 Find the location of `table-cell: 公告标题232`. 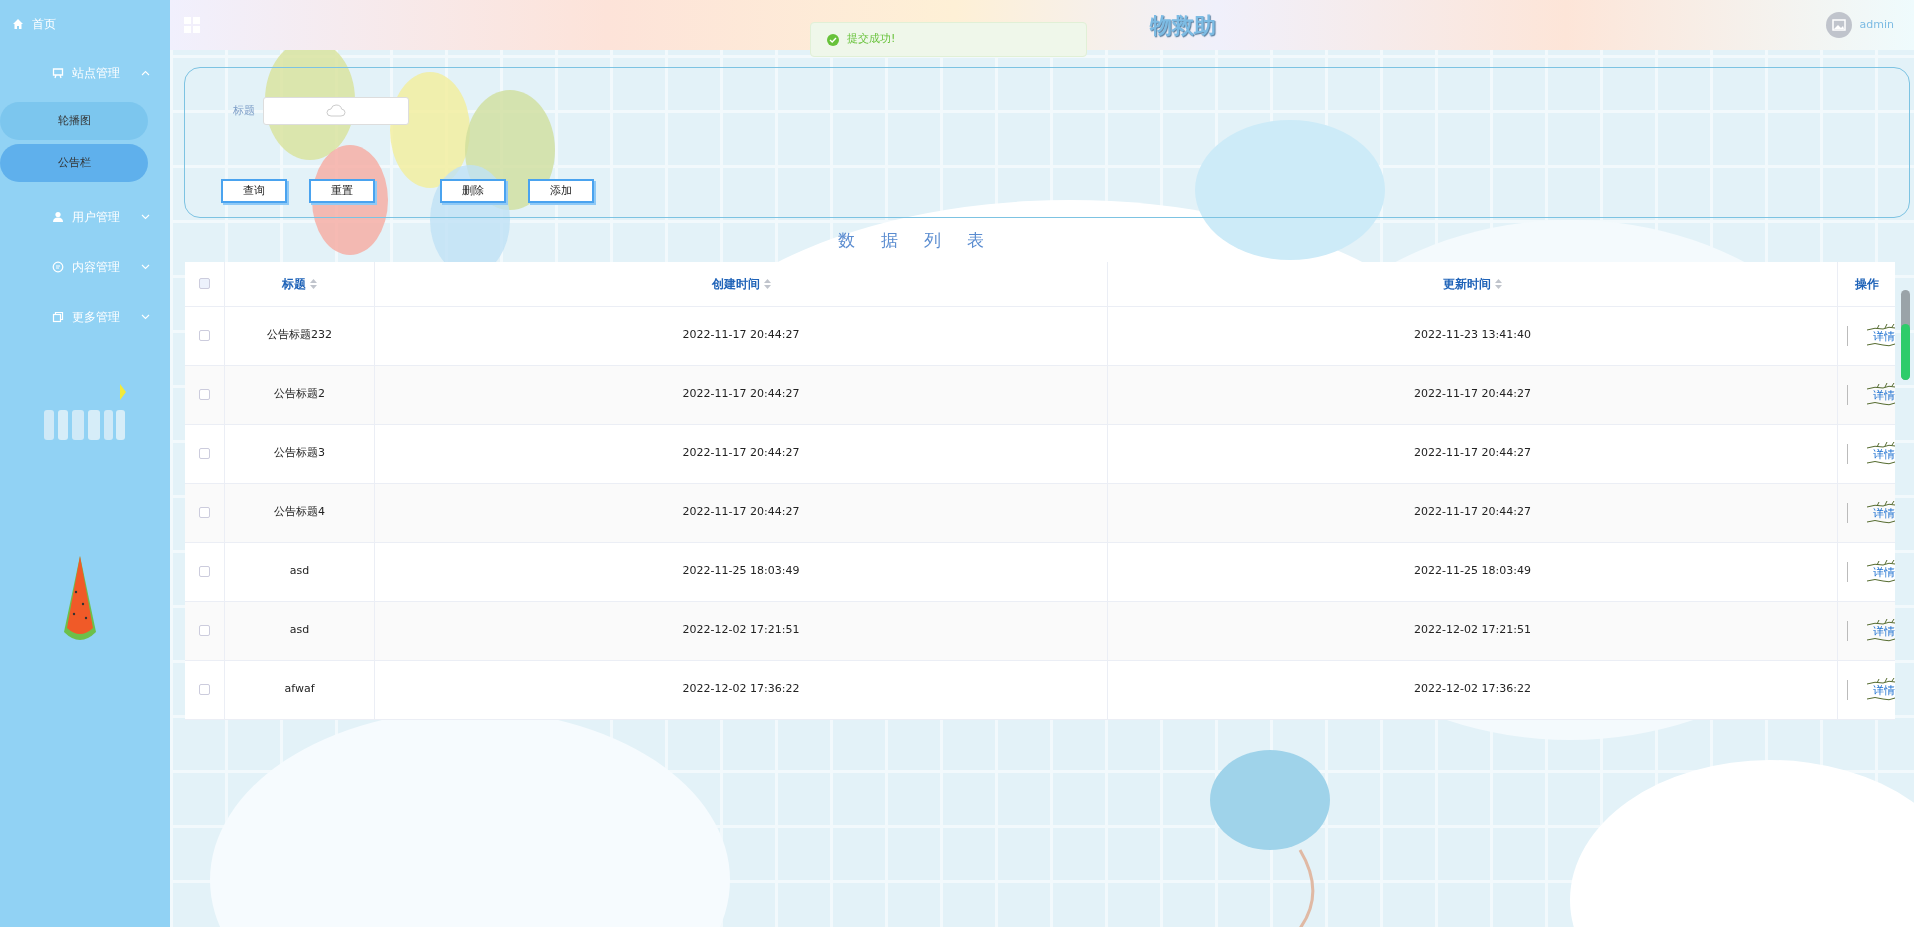

table-cell: 公告标题232 is located at coordinates (299, 335).